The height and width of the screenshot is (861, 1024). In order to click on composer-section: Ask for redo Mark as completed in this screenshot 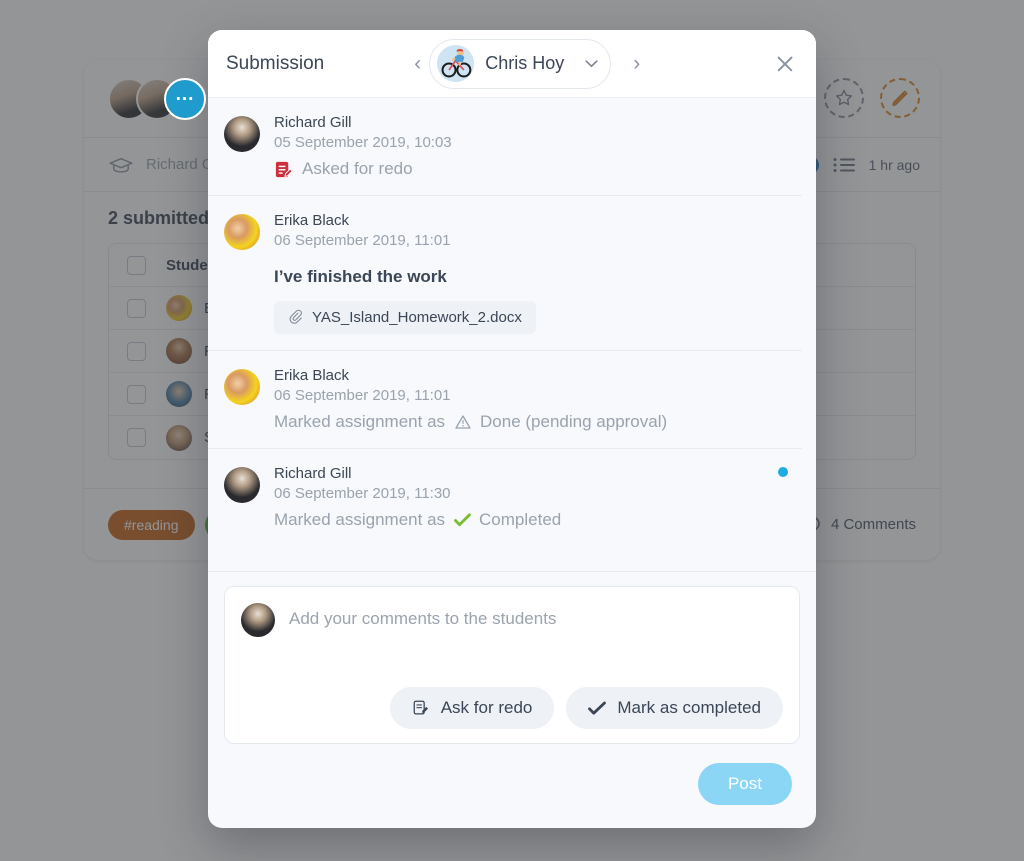, I will do `click(512, 662)`.